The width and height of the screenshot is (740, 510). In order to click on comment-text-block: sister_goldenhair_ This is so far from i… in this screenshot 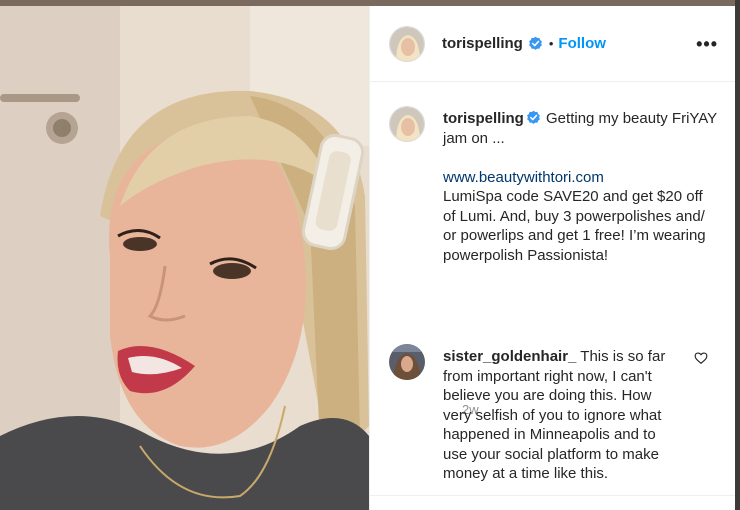, I will do `click(562, 422)`.